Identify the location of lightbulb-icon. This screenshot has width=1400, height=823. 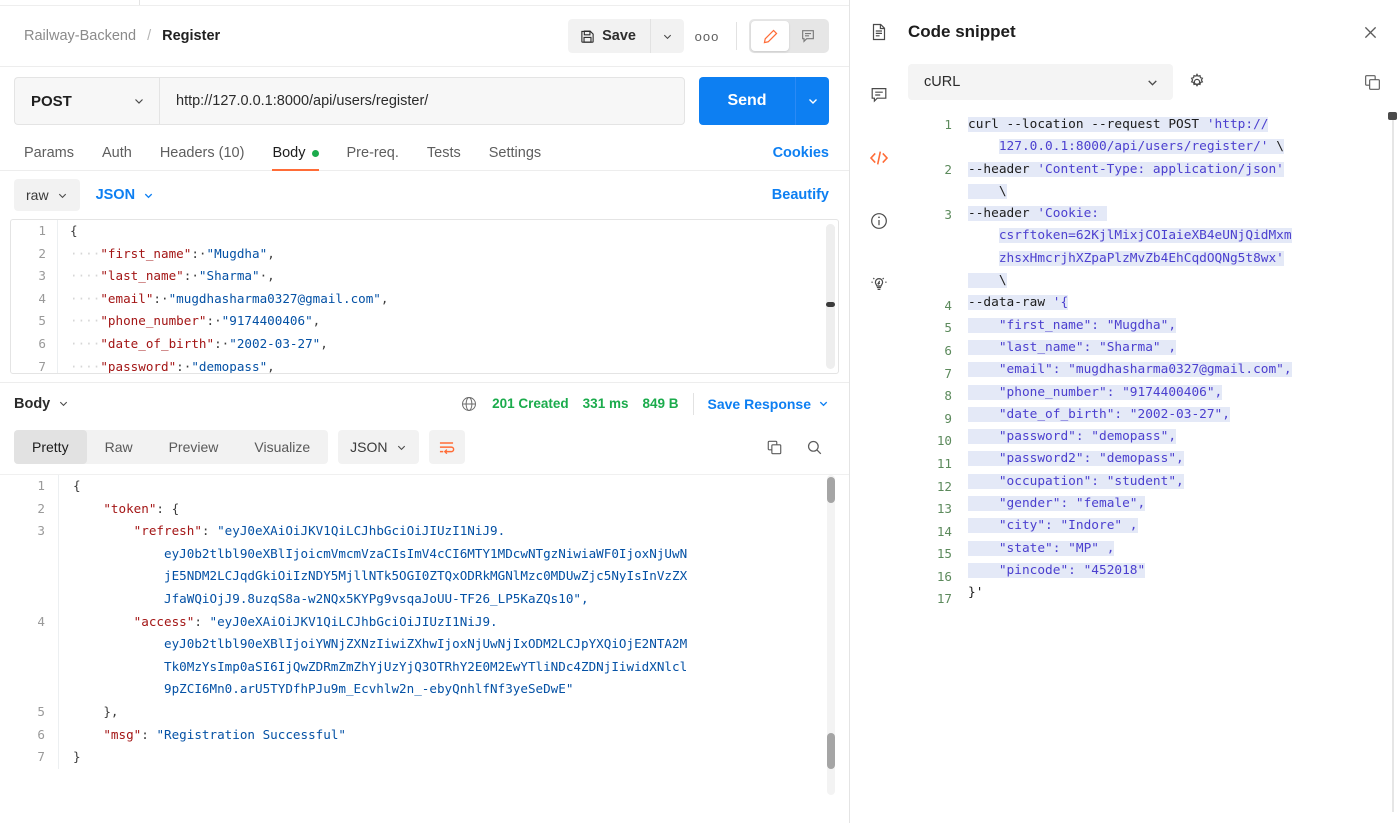
(879, 284).